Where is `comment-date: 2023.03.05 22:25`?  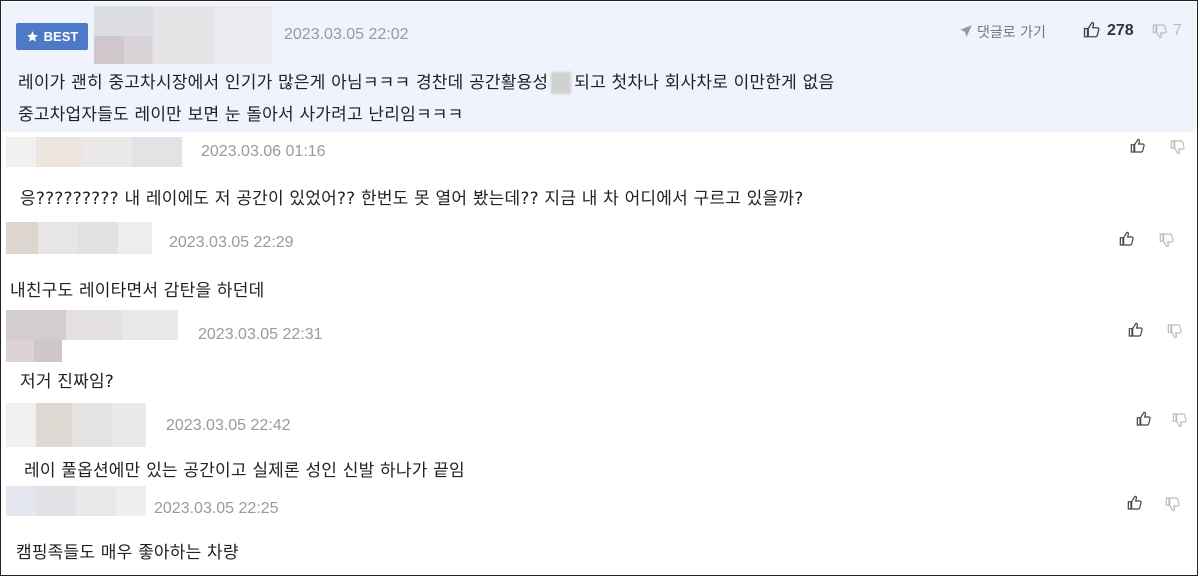
comment-date: 2023.03.05 22:25 is located at coordinates (216, 508).